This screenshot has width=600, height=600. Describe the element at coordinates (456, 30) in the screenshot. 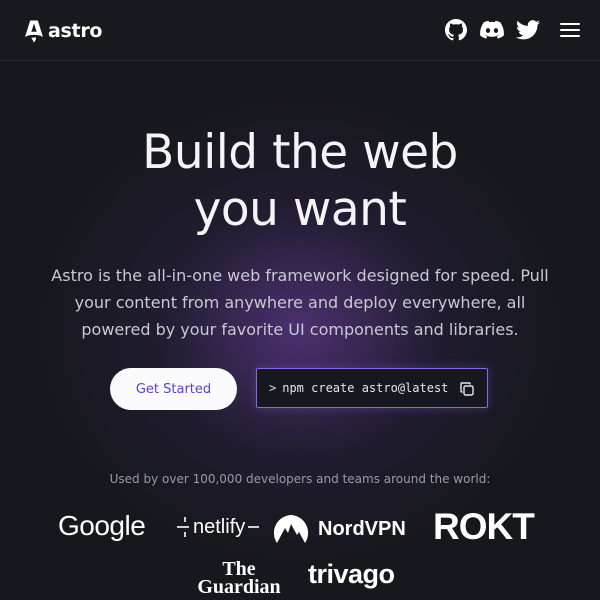

I see `github-icon` at that location.